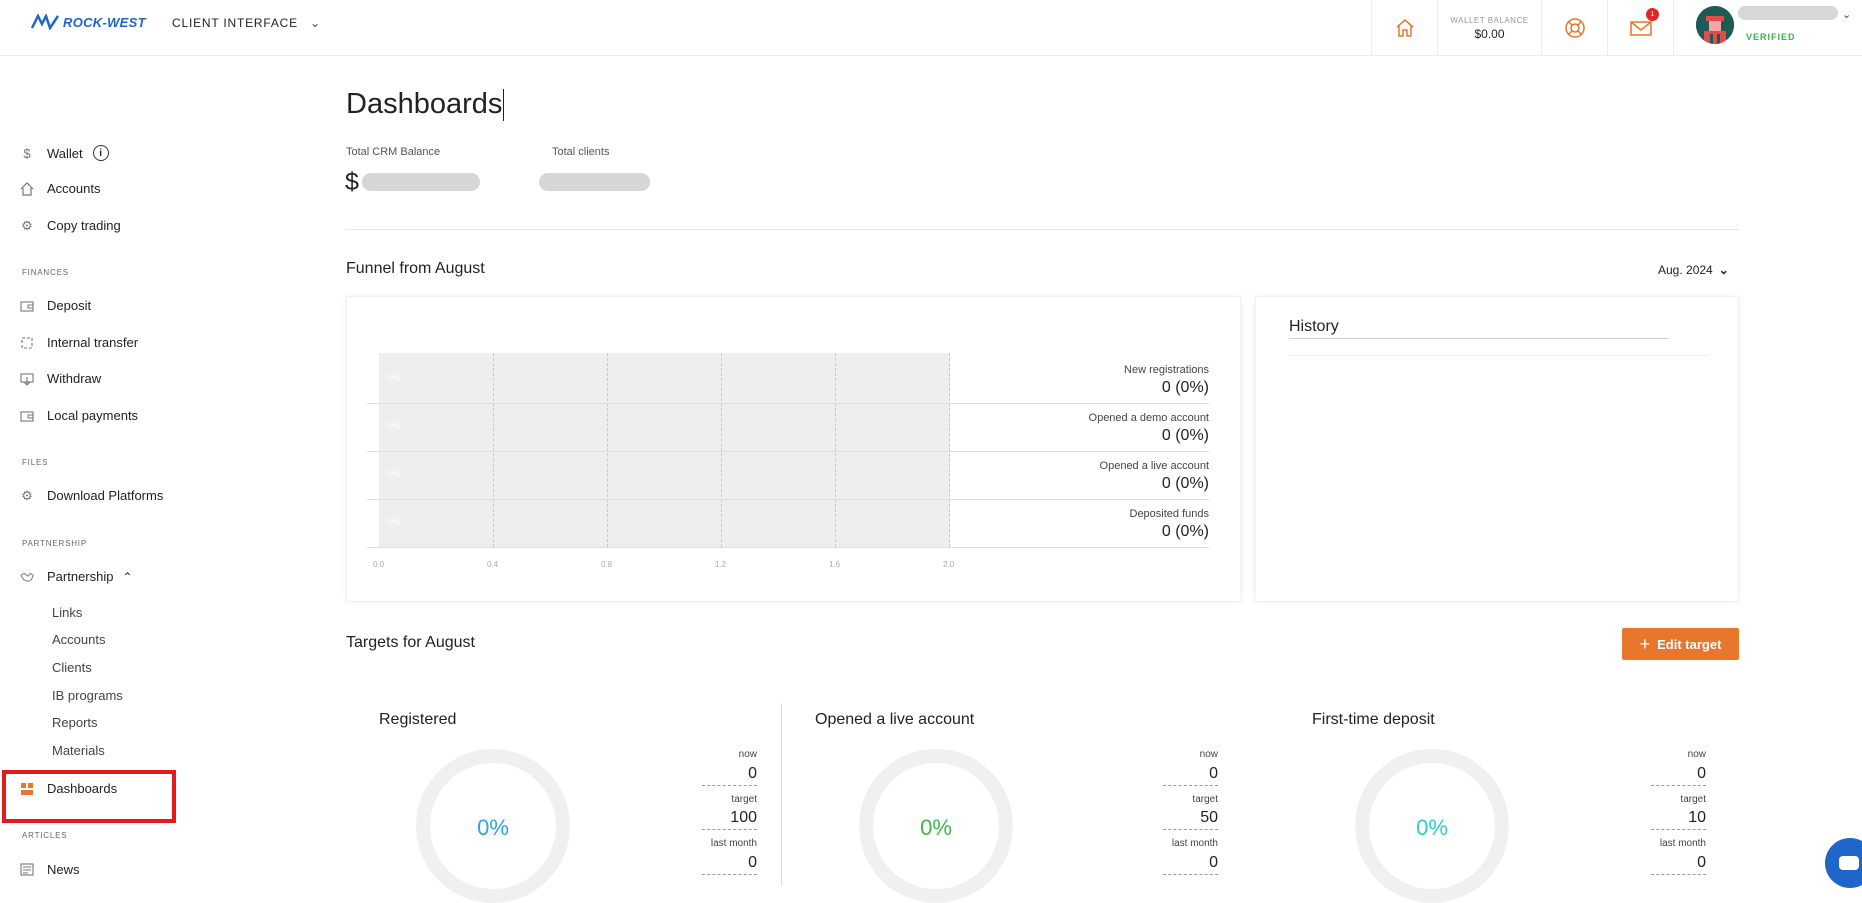 The image size is (1862, 903). Describe the element at coordinates (50, 869) in the screenshot. I see `sidebar-item-news: News` at that location.